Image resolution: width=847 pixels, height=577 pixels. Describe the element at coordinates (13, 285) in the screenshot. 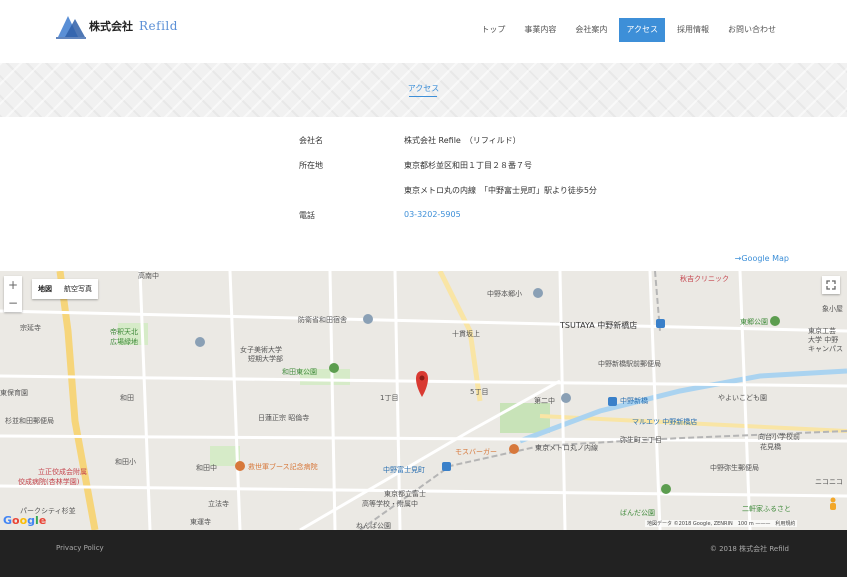

I see `zoom-in-button: +` at that location.